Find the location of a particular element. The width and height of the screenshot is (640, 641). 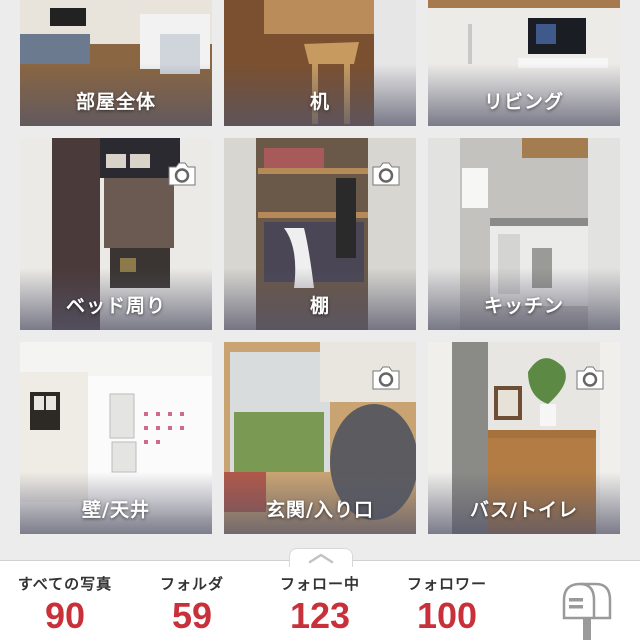

folder-tile-entrance: 玄関/入り口 is located at coordinates (320, 438).